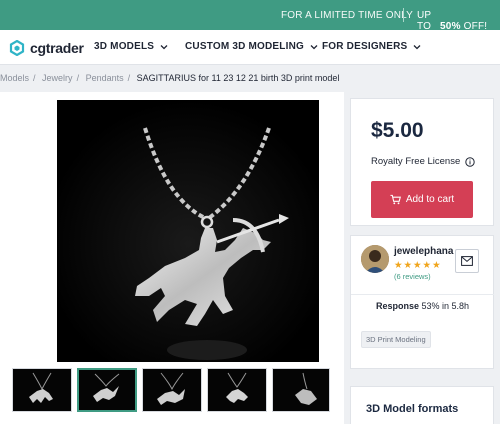 The image size is (500, 424). I want to click on nav-custom-modeling: CUSTOM 3D MODELING, so click(251, 46).